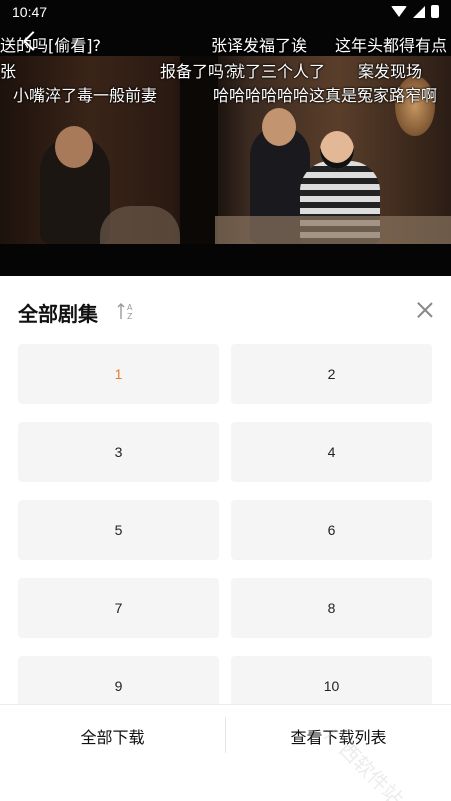 The image size is (451, 801). I want to click on episode-button-10: 10, so click(331, 680).